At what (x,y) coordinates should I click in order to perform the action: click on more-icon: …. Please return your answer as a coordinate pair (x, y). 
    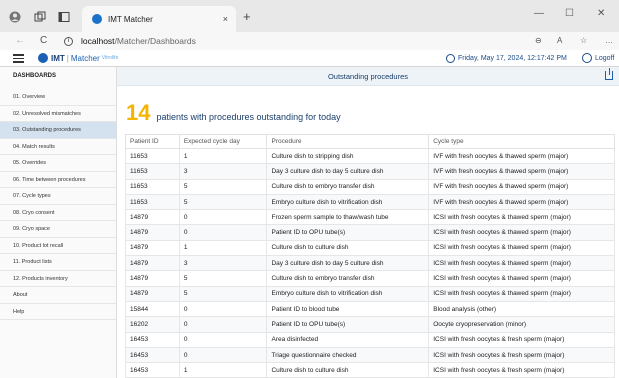
    Looking at the image, I should click on (609, 40).